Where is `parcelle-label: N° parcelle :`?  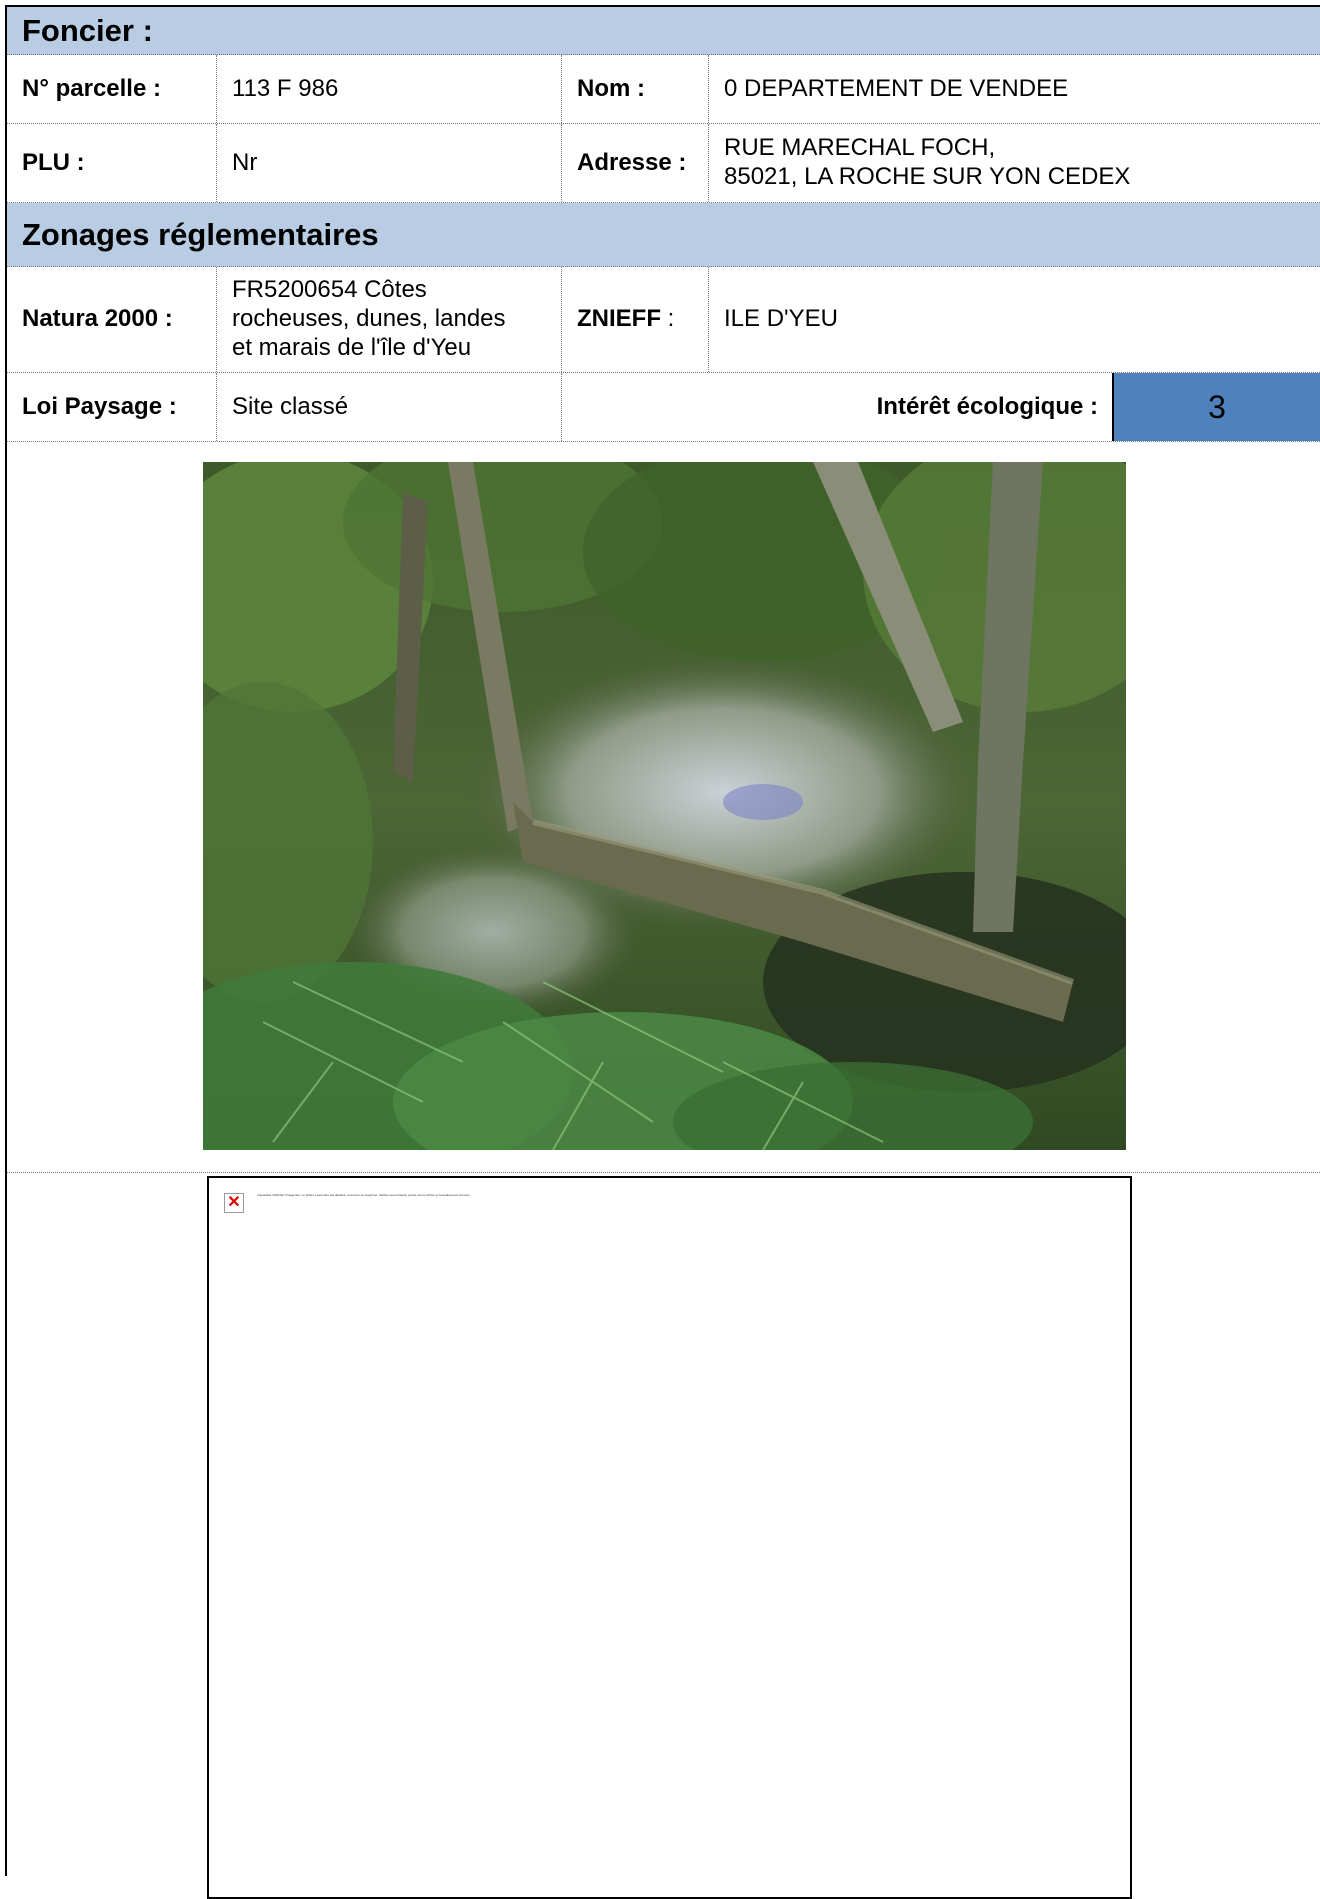
parcelle-label: N° parcelle : is located at coordinates (91, 88).